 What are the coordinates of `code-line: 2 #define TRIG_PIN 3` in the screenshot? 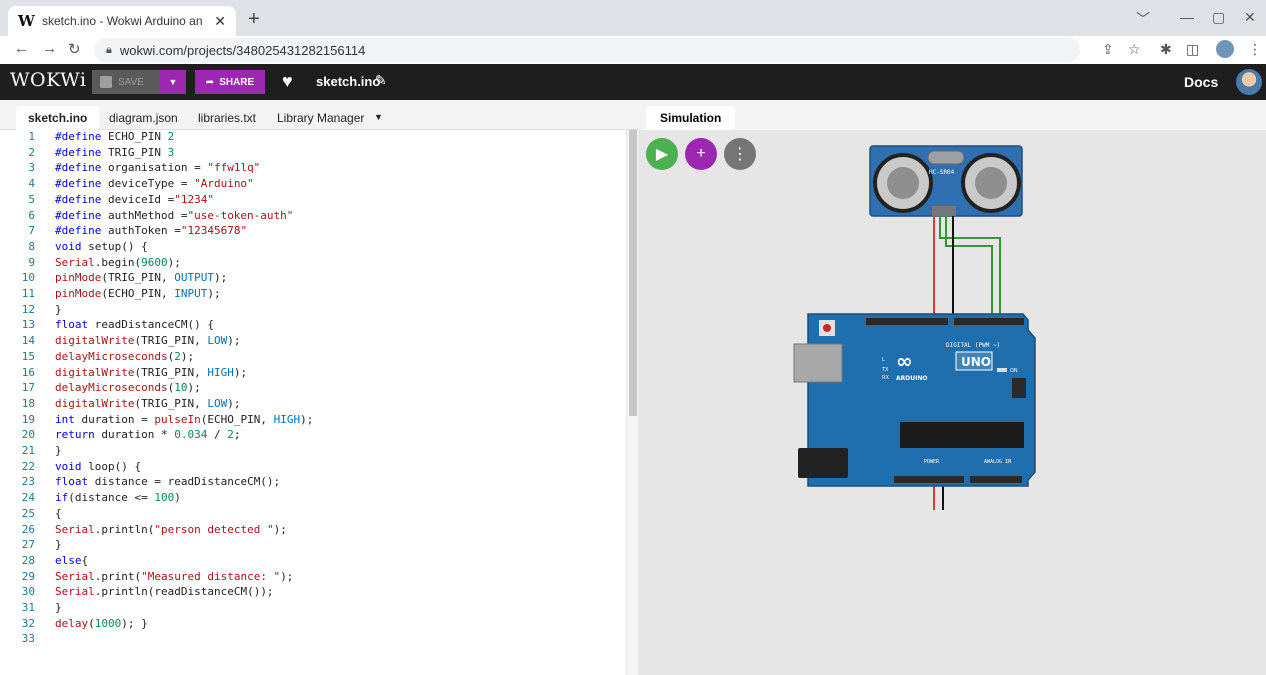 It's located at (87, 153).